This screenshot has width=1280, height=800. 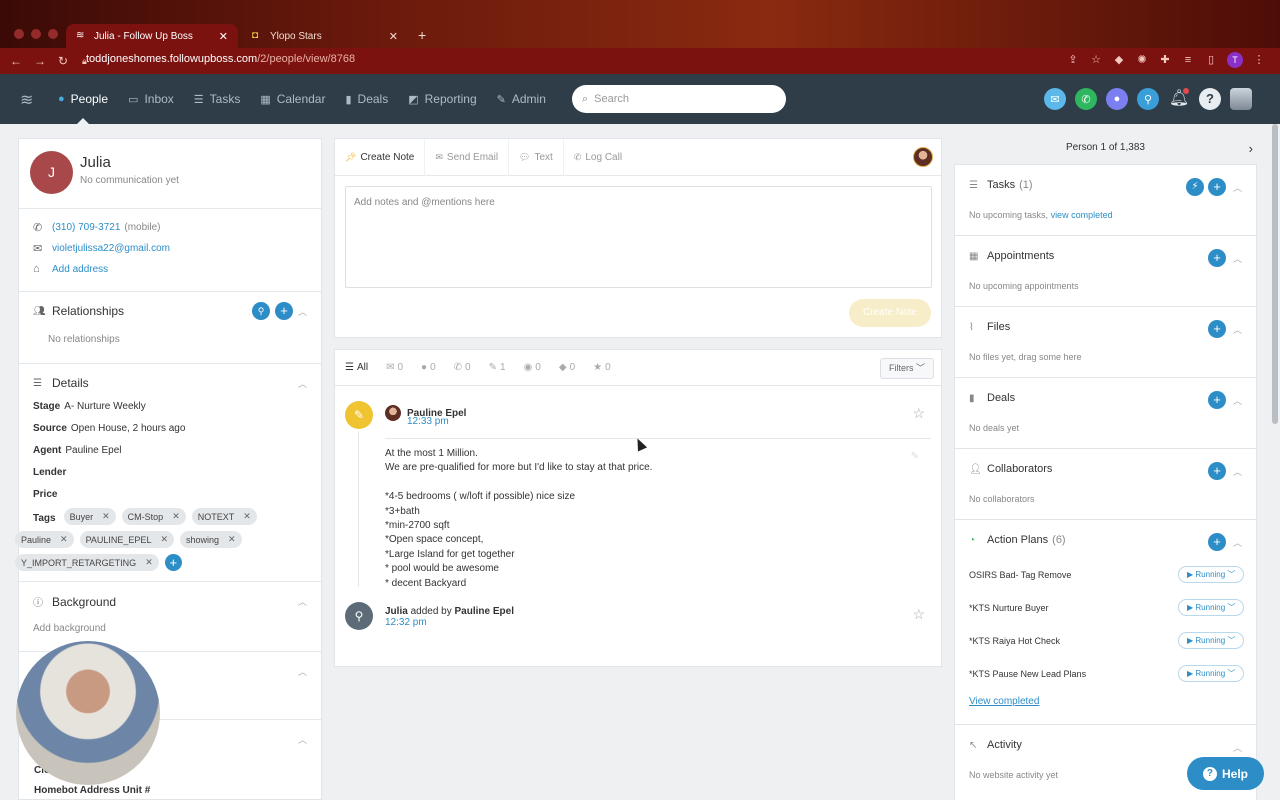 What do you see at coordinates (1096, 60) in the screenshot?
I see `bookmark-star-icon: ☆` at bounding box center [1096, 60].